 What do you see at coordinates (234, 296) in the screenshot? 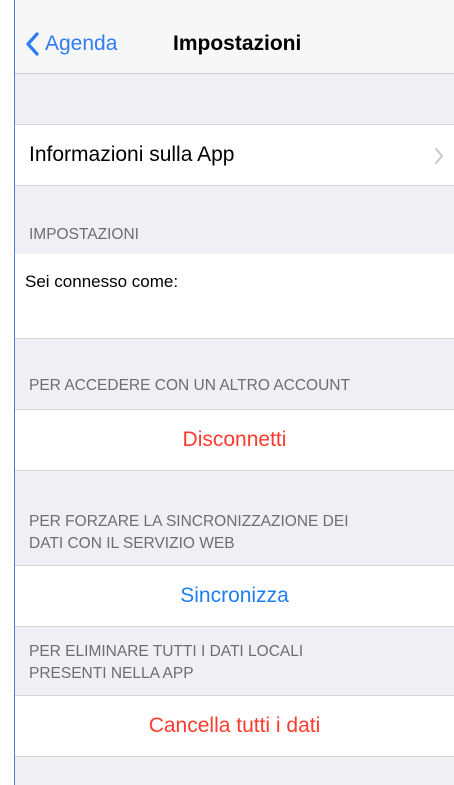
I see `connected-as-row: Sei connesso come:` at bounding box center [234, 296].